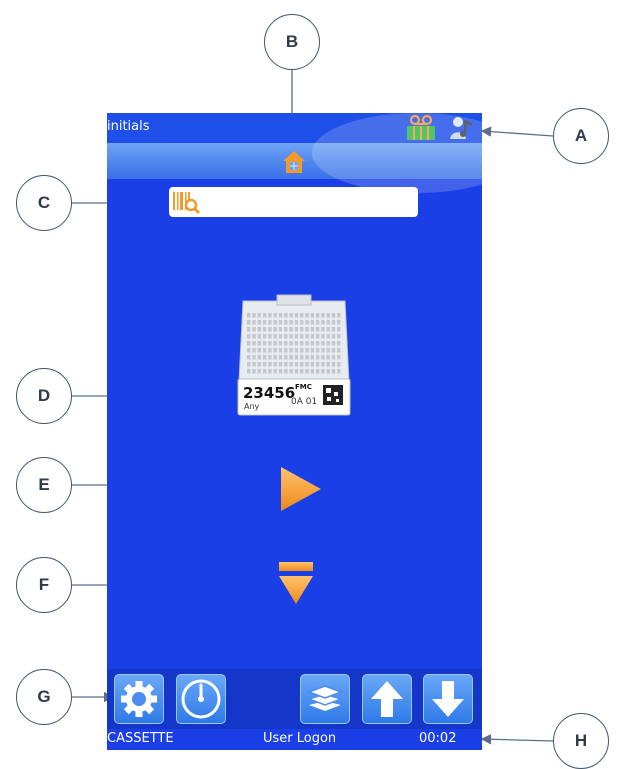 The image size is (619, 769). I want to click on settings-gear-icon, so click(139, 699).